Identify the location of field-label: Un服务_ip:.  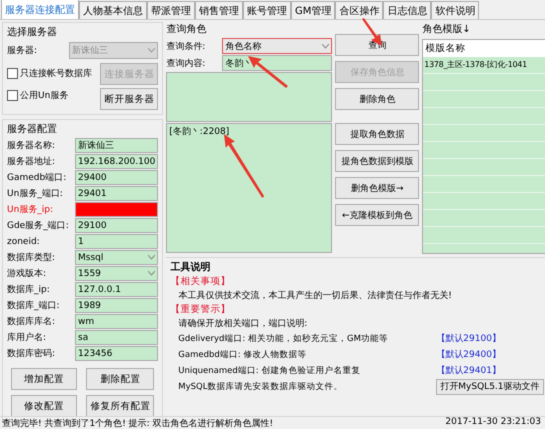
(30, 210).